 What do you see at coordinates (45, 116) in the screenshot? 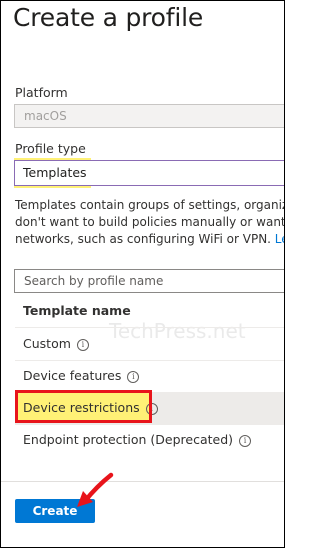
I see `platform-value: macOS` at bounding box center [45, 116].